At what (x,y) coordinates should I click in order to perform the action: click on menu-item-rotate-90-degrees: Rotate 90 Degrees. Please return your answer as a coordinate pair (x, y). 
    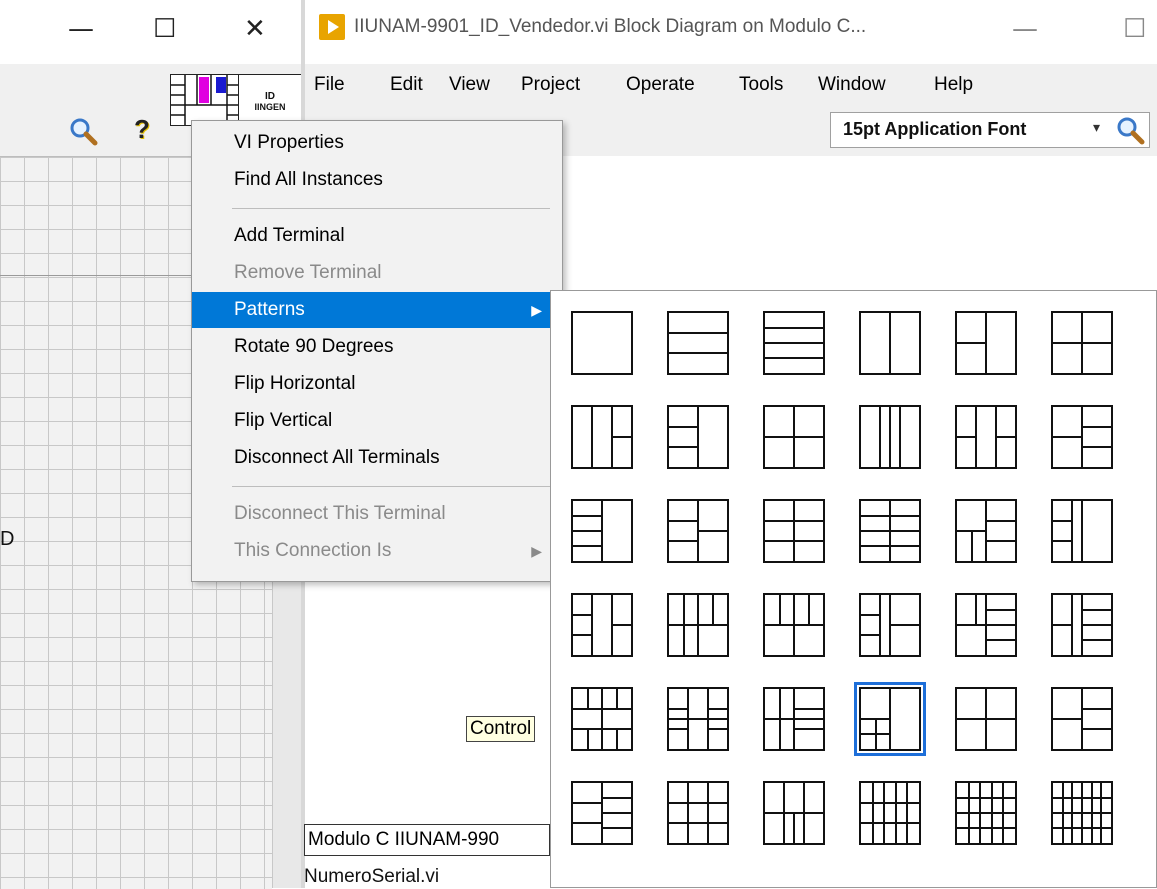
    Looking at the image, I should click on (377, 347).